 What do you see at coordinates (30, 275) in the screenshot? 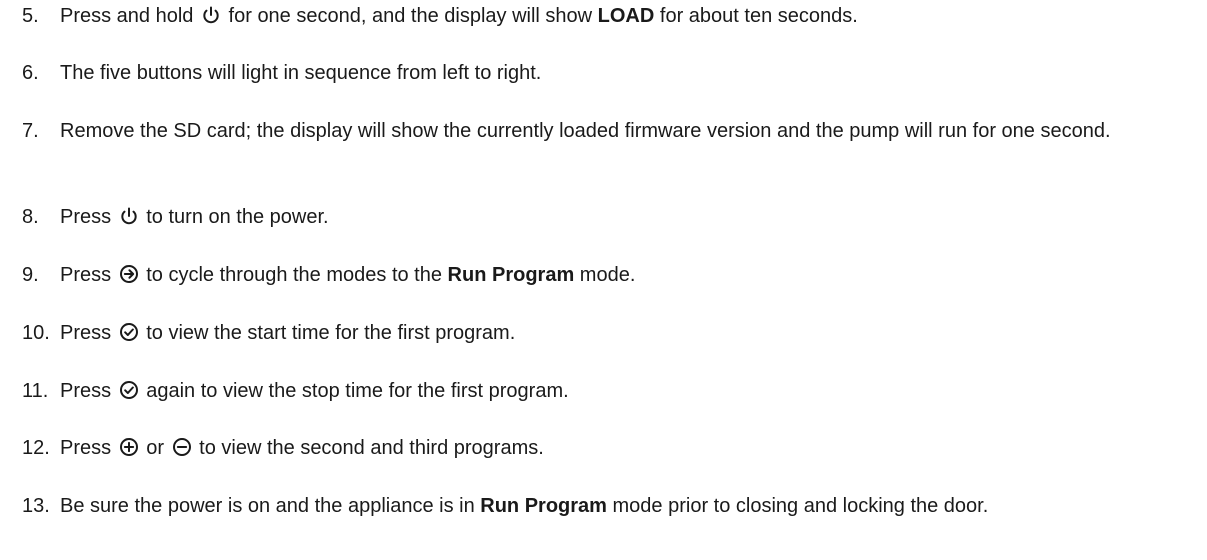
I see `step-number: 9.` at bounding box center [30, 275].